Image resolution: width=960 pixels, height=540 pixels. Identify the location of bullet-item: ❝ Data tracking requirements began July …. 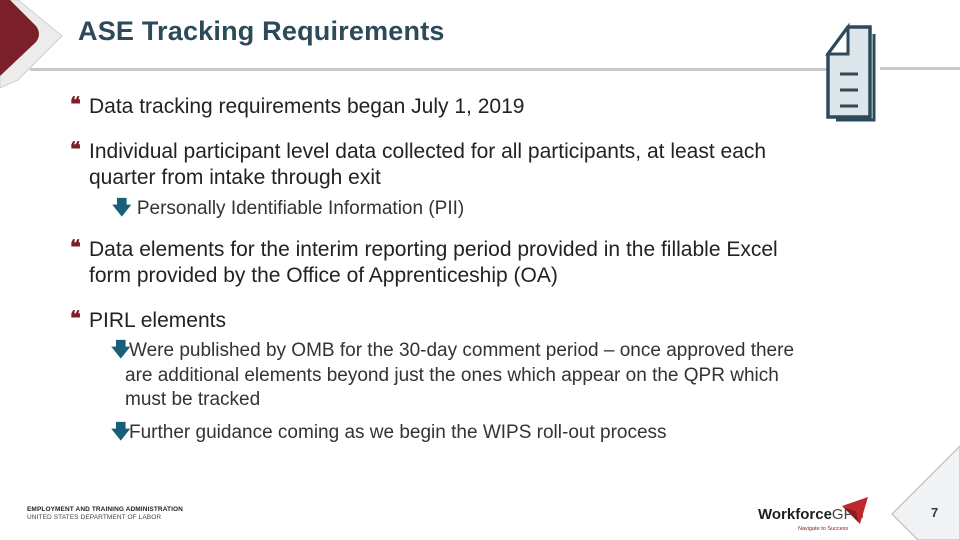
(490, 106).